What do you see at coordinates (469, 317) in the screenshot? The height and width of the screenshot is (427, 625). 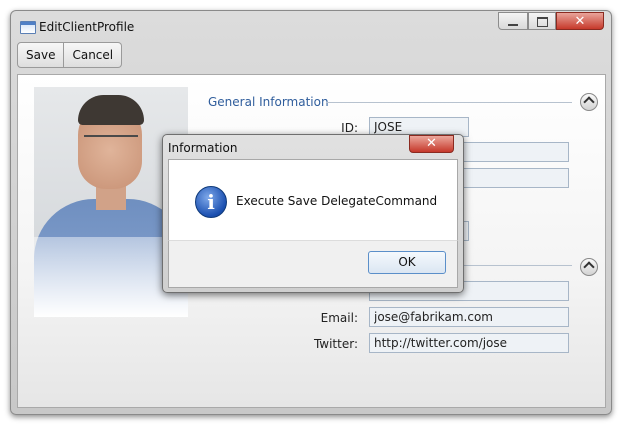 I see `email-field` at bounding box center [469, 317].